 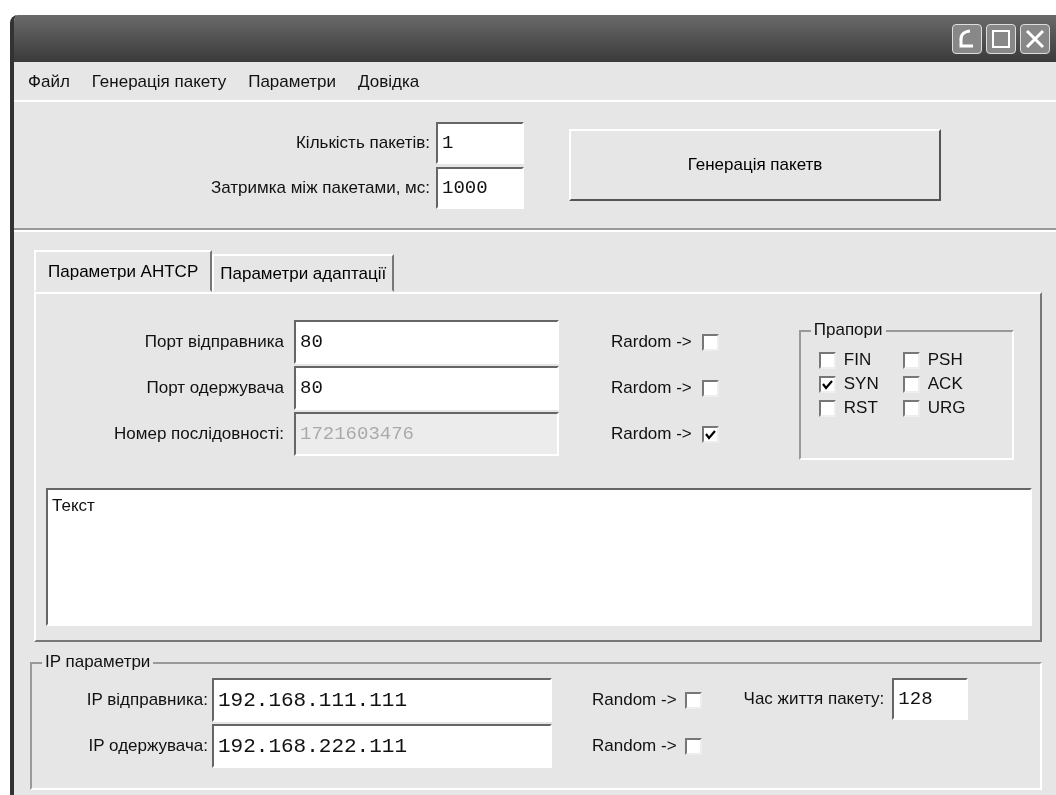 I want to click on ttl-label: Час життя пакету:, so click(x=814, y=699).